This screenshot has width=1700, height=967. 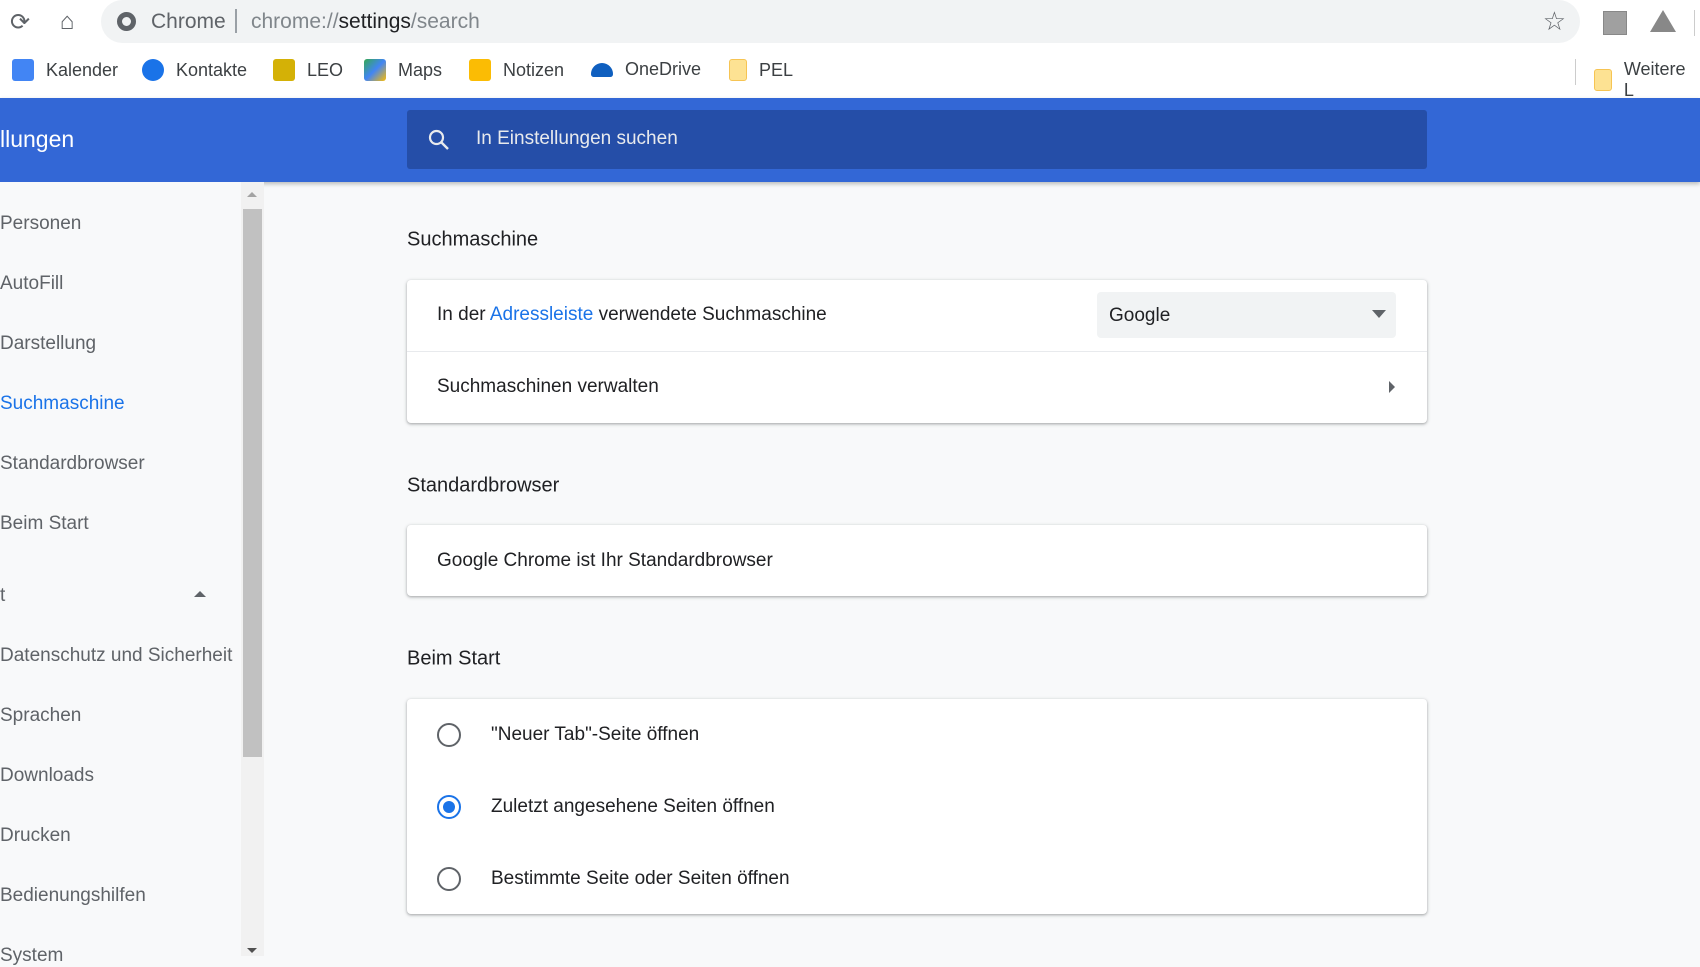 What do you see at coordinates (252, 194) in the screenshot?
I see `scroll-up-arrow-icon` at bounding box center [252, 194].